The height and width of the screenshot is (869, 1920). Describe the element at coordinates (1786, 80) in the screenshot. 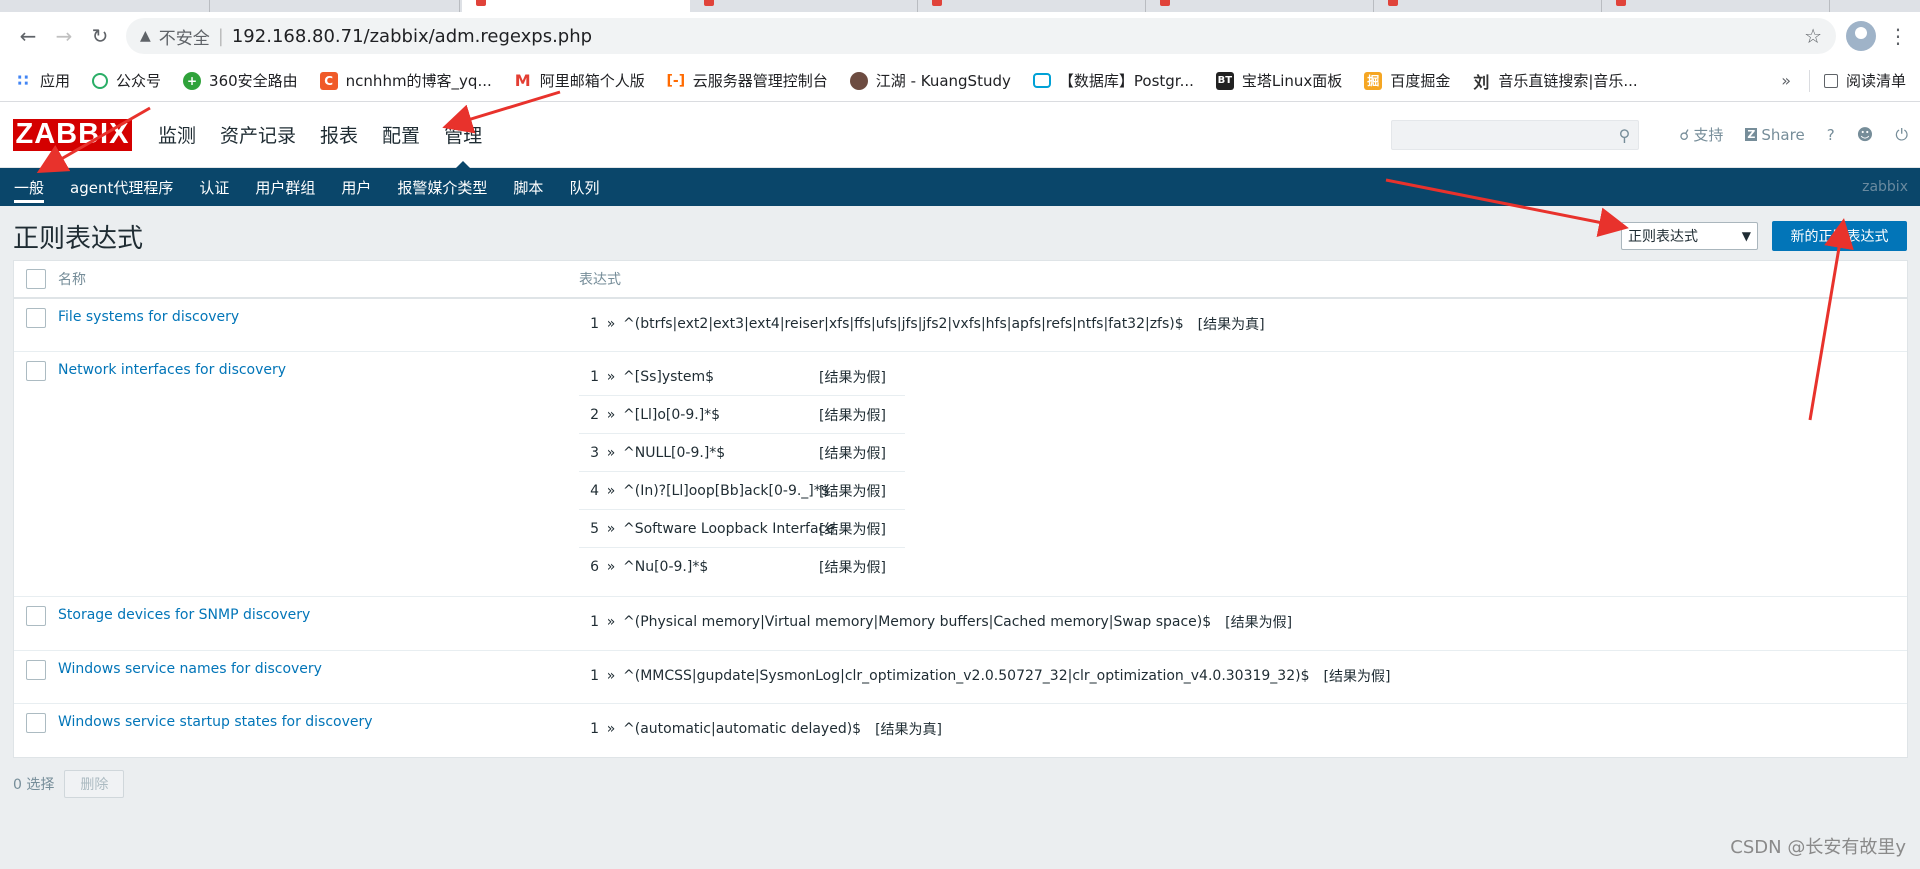

I see `bookmarks-overflow-button: »` at that location.